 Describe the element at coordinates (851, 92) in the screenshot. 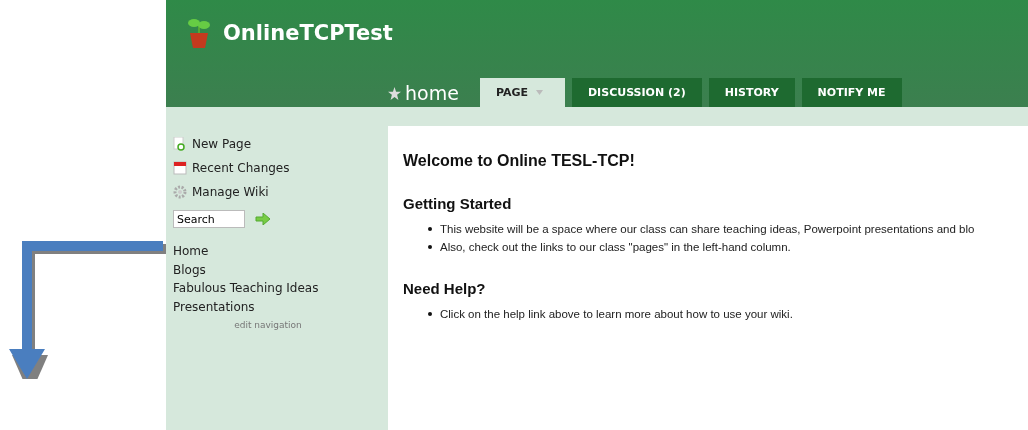

I see `tab: NOTIFY ME` at that location.